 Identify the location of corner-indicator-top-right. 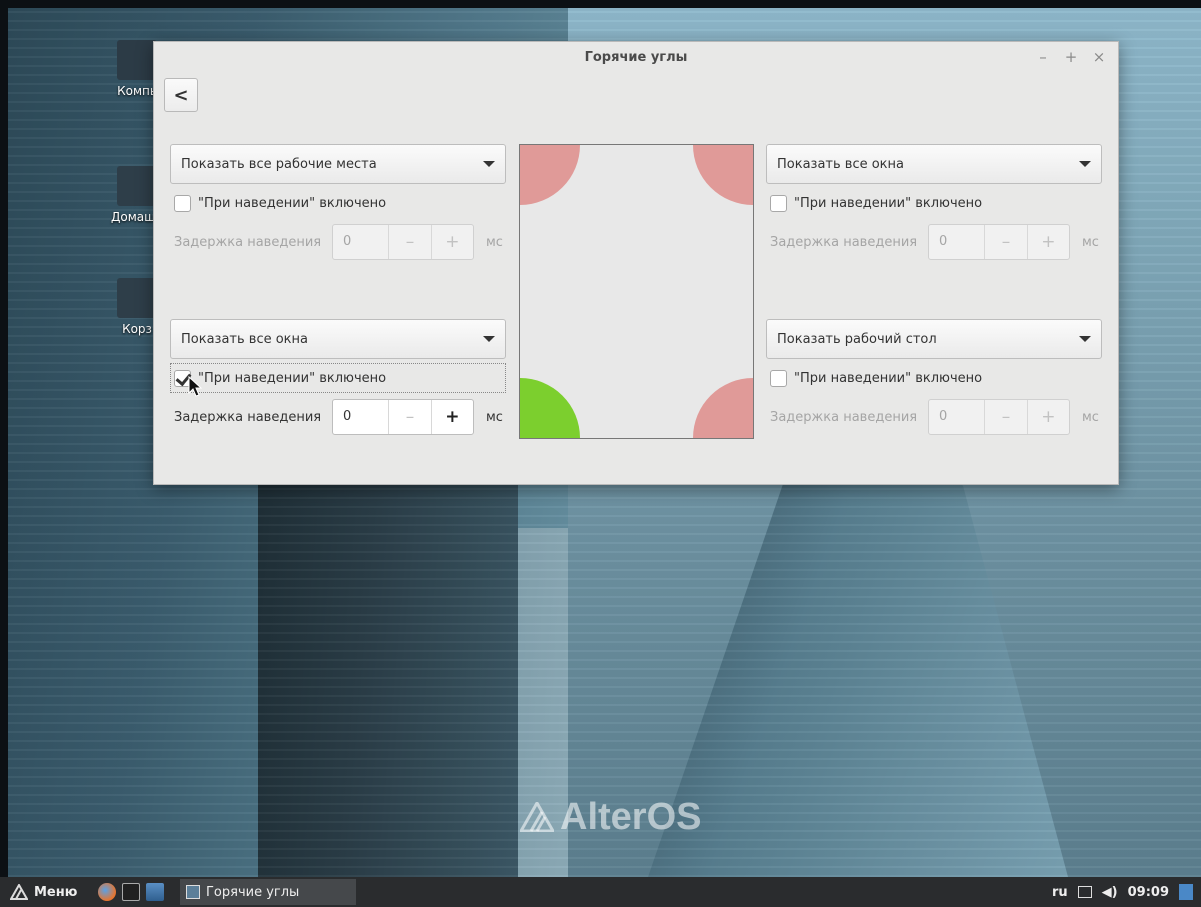
(723, 175).